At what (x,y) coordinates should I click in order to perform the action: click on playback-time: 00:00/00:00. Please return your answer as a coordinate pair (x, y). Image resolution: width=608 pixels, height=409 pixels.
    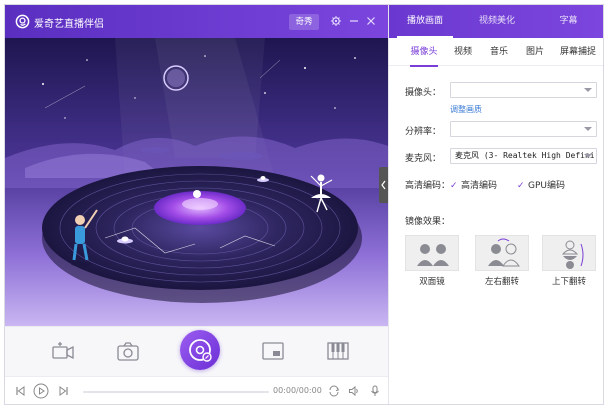
    Looking at the image, I should click on (297, 390).